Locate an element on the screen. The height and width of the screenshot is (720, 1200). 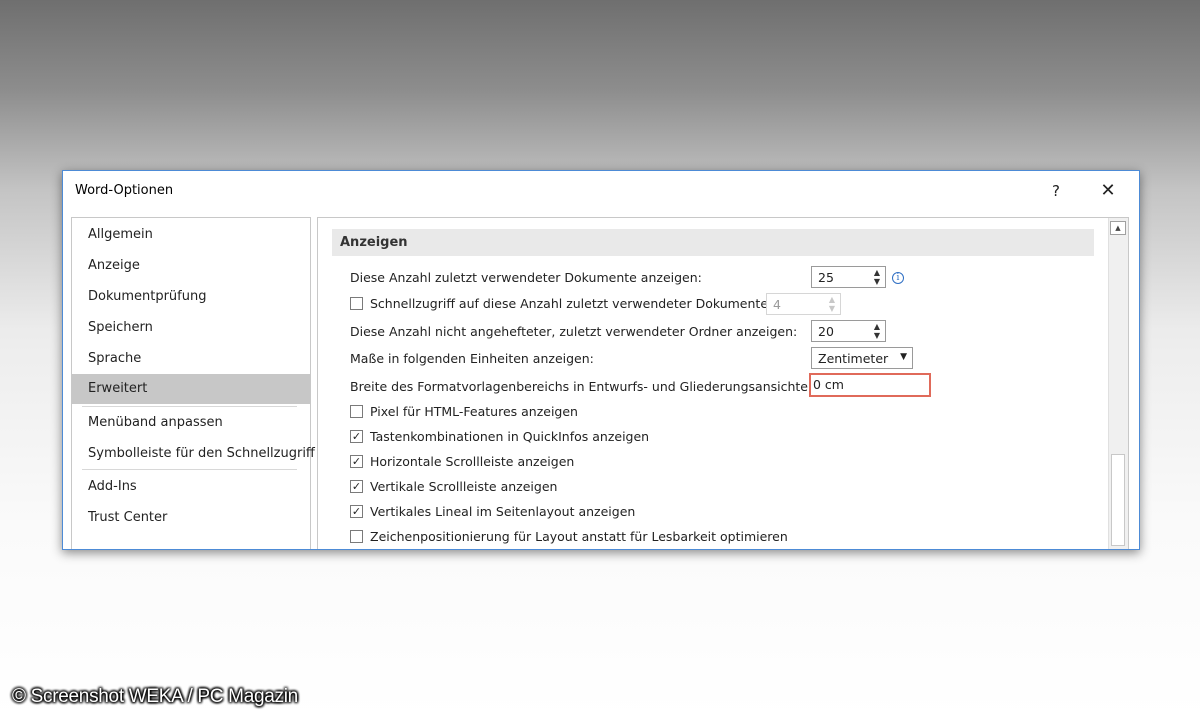
copyright-watermark: © Screenshot WEKA / PC Magazin is located at coordinates (155, 696).